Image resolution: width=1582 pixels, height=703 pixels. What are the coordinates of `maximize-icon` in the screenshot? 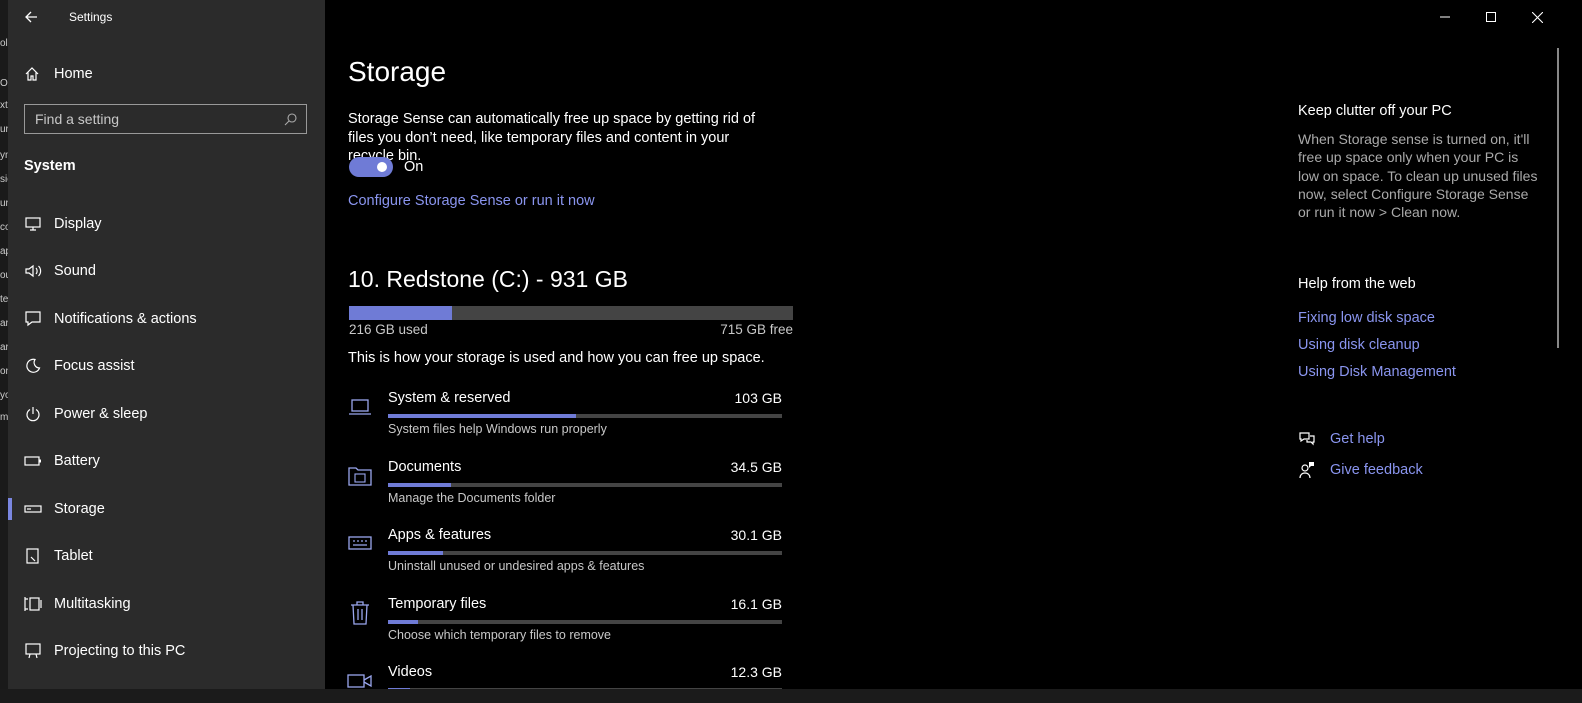 It's located at (1491, 17).